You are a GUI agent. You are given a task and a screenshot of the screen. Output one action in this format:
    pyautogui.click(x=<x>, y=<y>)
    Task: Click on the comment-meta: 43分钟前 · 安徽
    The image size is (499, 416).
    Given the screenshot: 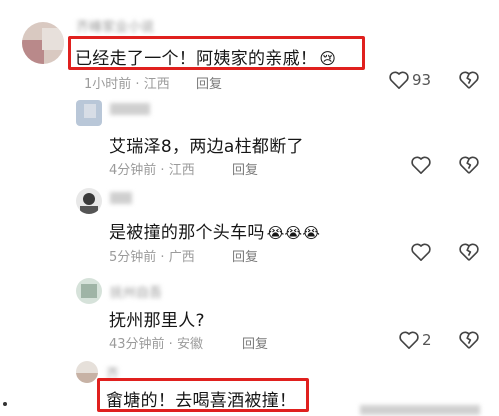 What is the action you would take?
    pyautogui.click(x=156, y=344)
    